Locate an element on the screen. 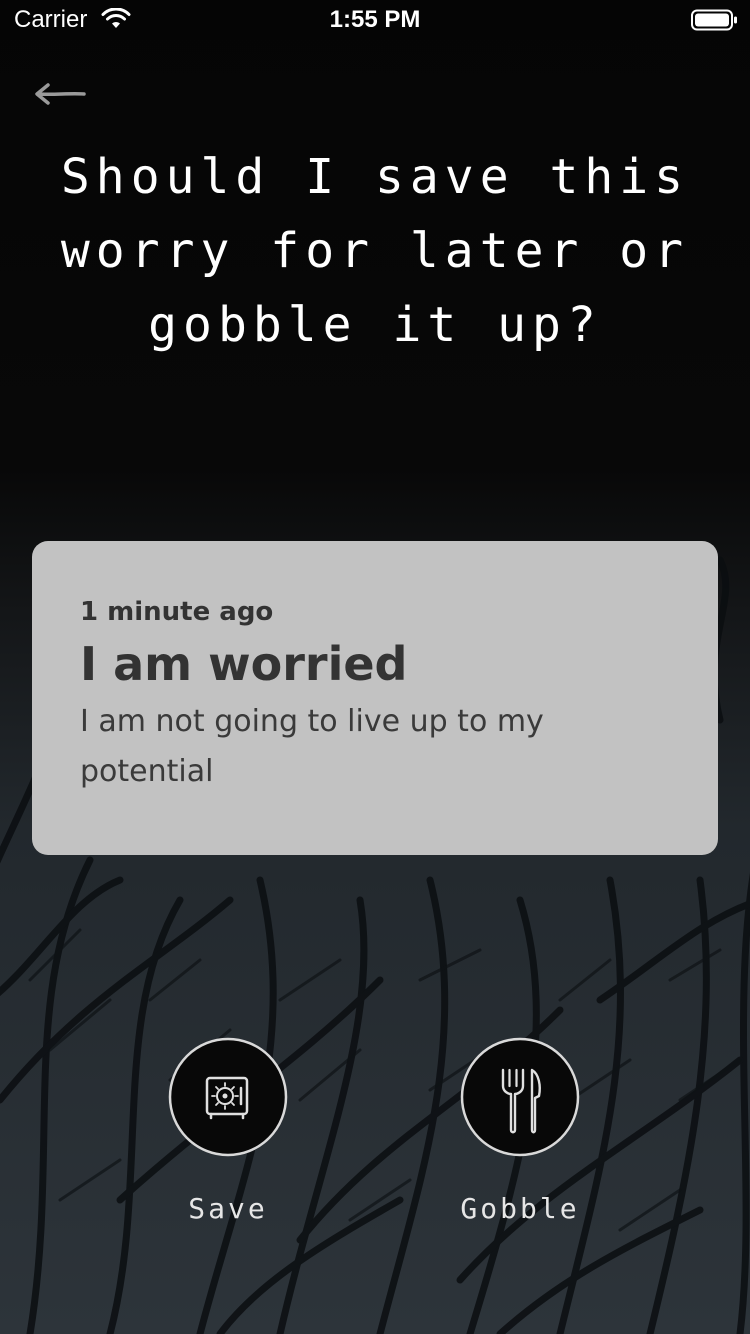  gobble-button: Gobble is located at coordinates (520, 1136).